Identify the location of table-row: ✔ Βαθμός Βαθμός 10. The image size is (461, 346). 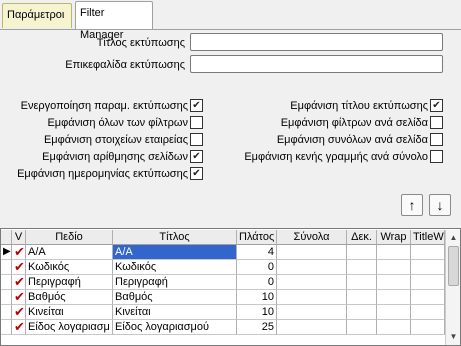
(223, 297).